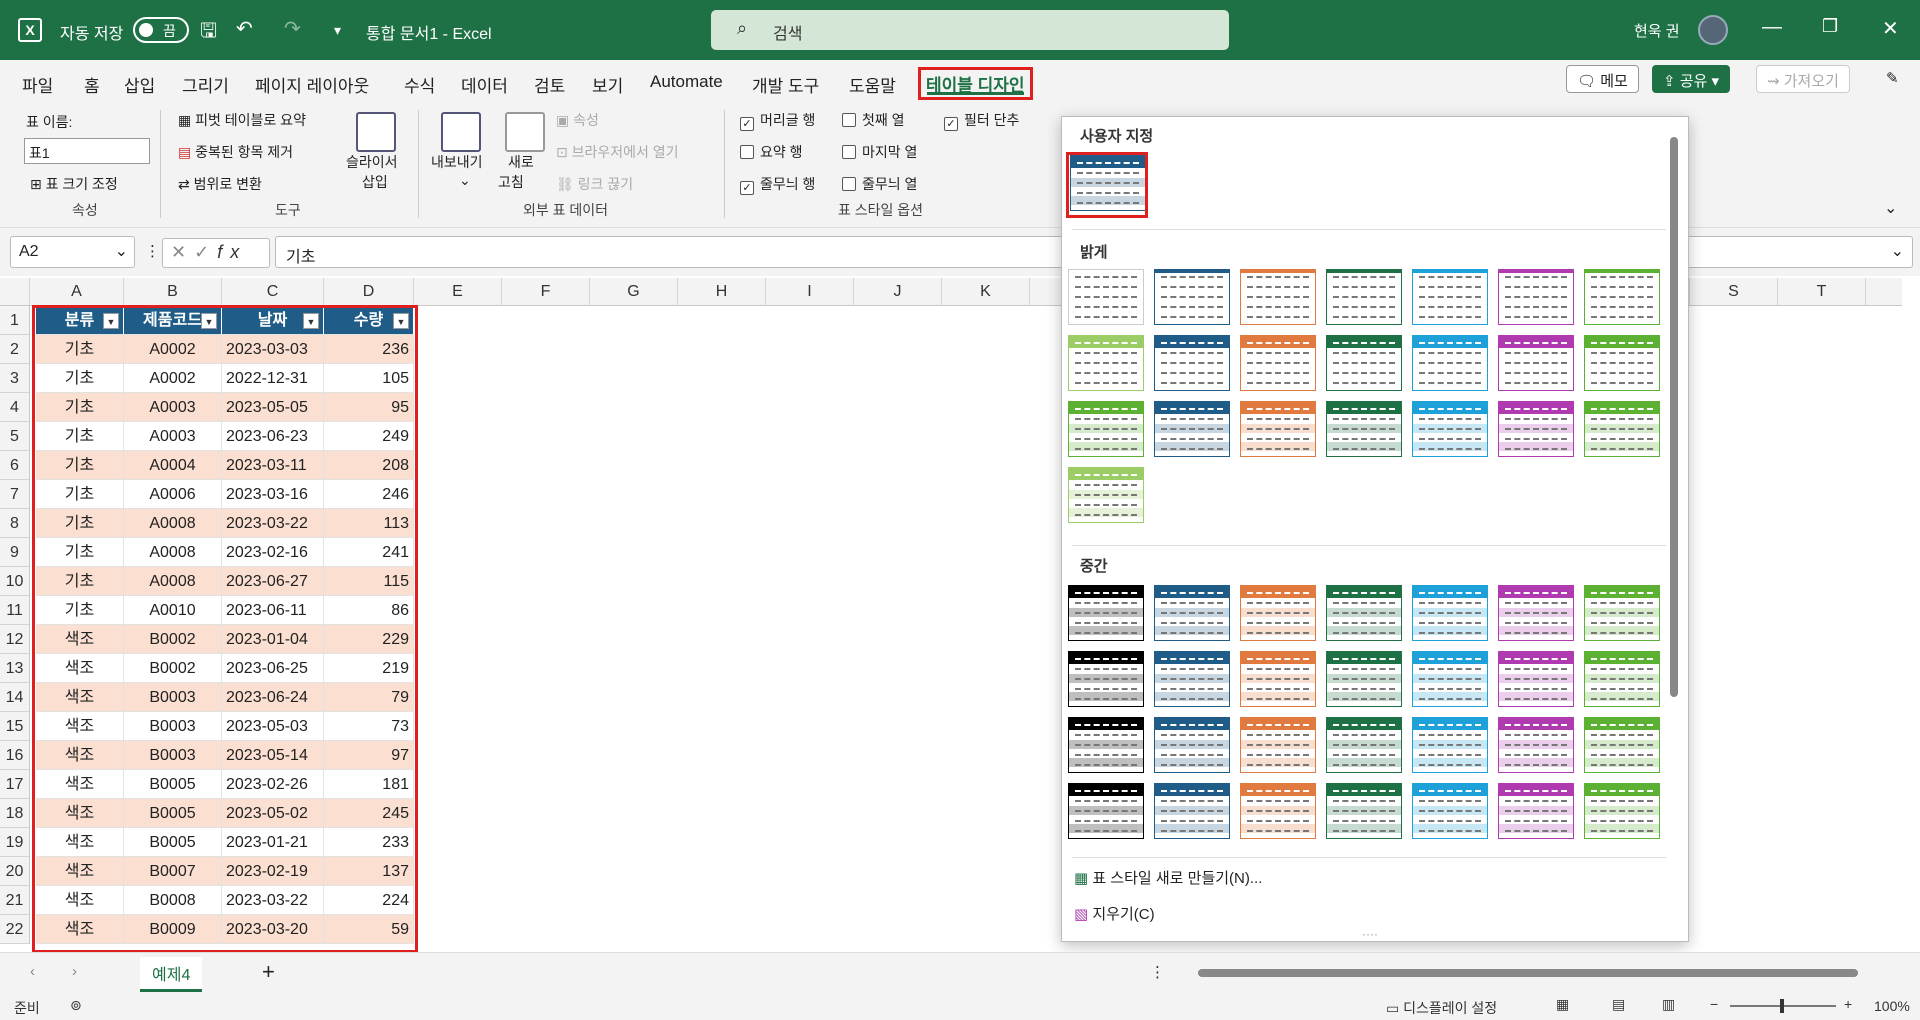  What do you see at coordinates (15, 929) in the screenshot?
I see `row-header: 22` at bounding box center [15, 929].